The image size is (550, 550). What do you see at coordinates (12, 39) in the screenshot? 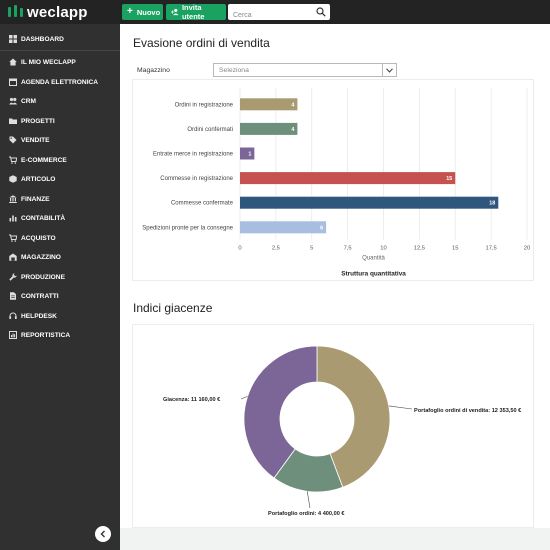
I see `dashboard-icon` at bounding box center [12, 39].